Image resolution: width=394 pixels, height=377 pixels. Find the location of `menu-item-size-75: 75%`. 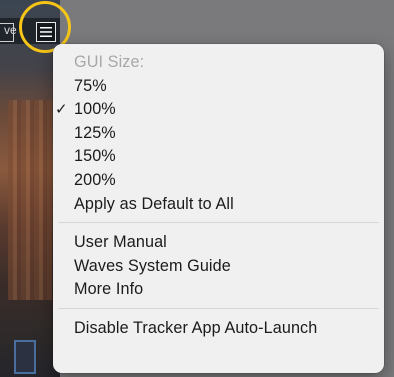

menu-item-size-75: 75% is located at coordinates (218, 87).